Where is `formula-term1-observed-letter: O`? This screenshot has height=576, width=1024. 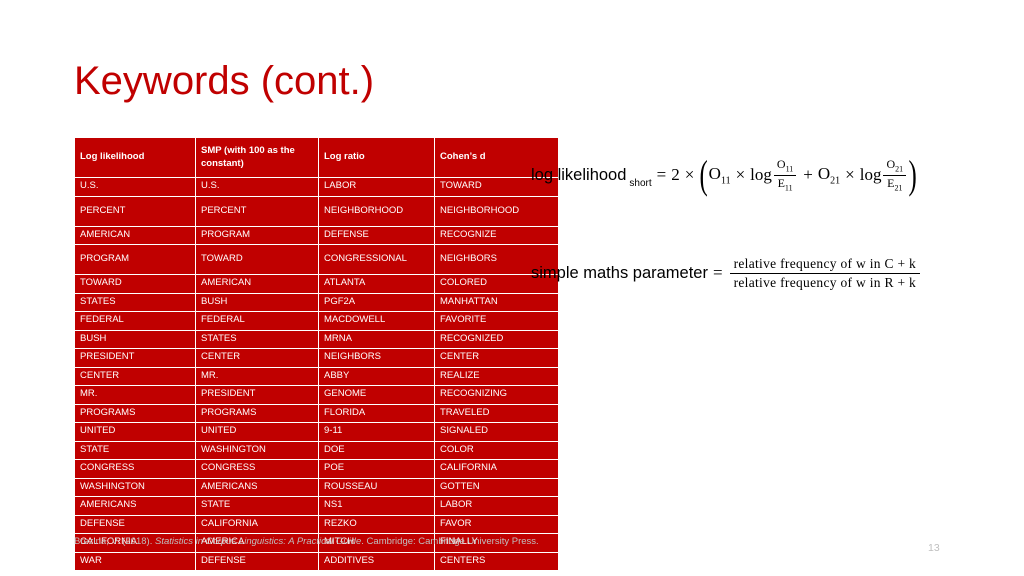 formula-term1-observed-letter: O is located at coordinates (714, 173).